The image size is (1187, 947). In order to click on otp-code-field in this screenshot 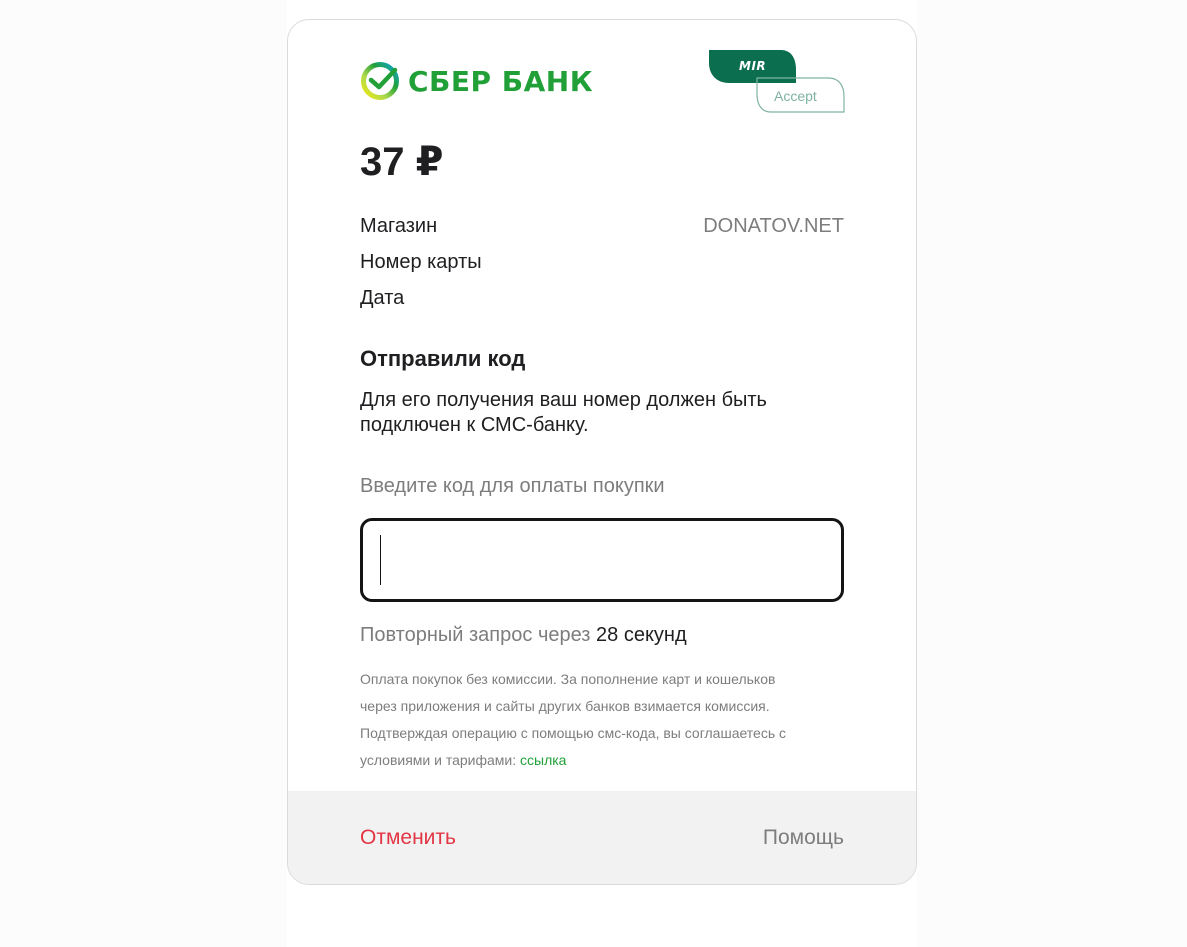, I will do `click(602, 560)`.